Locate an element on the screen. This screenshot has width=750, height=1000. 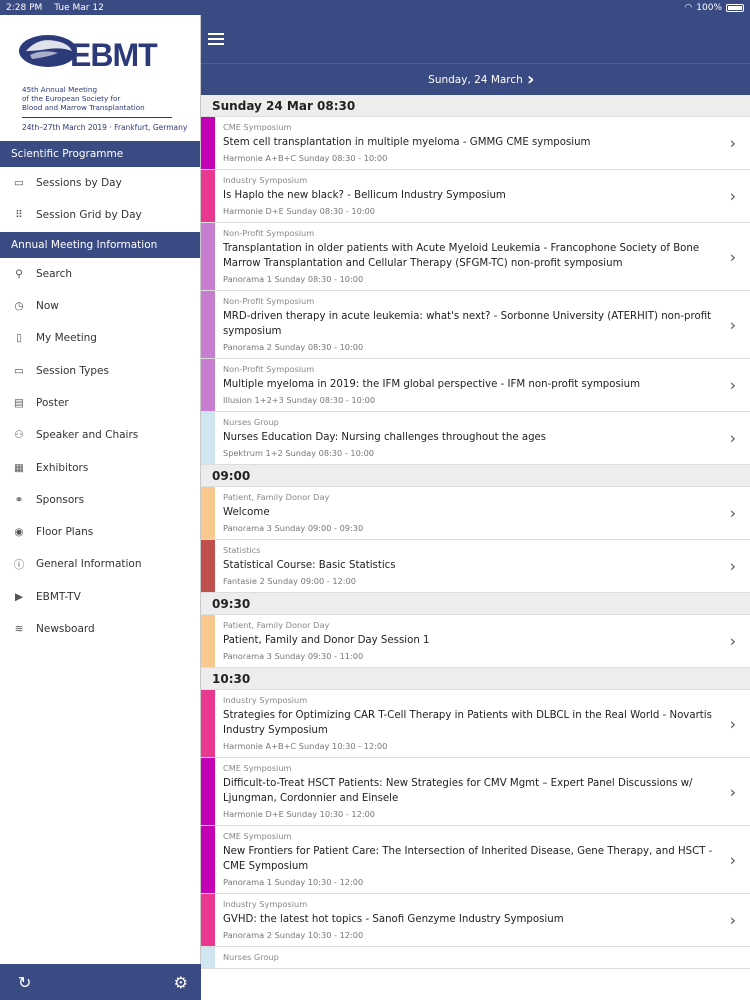
sidebar-item-label: EBMT-TV is located at coordinates (58, 596).